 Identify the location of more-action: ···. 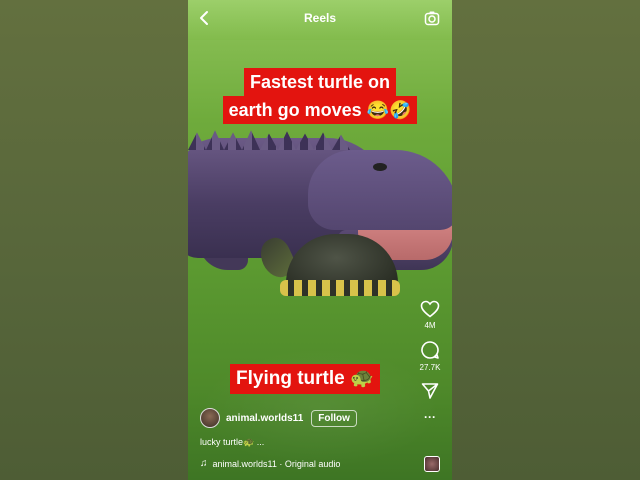
(430, 417).